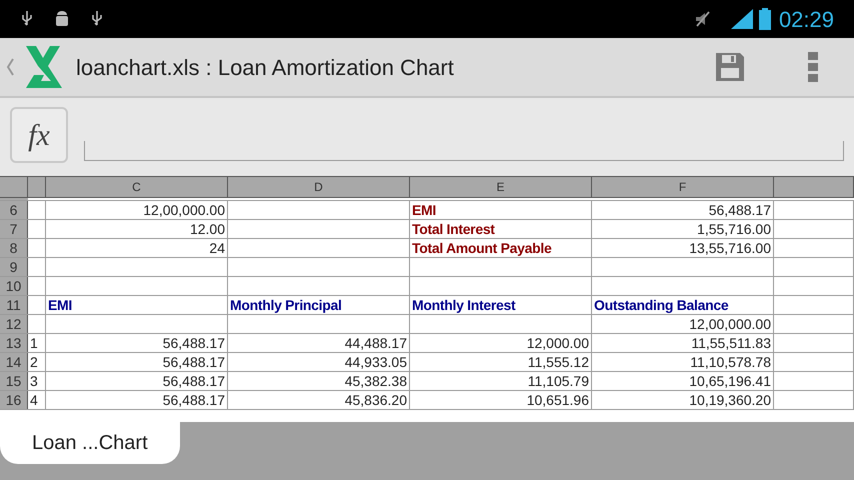 This screenshot has width=854, height=480. I want to click on row-header: 14, so click(14, 362).